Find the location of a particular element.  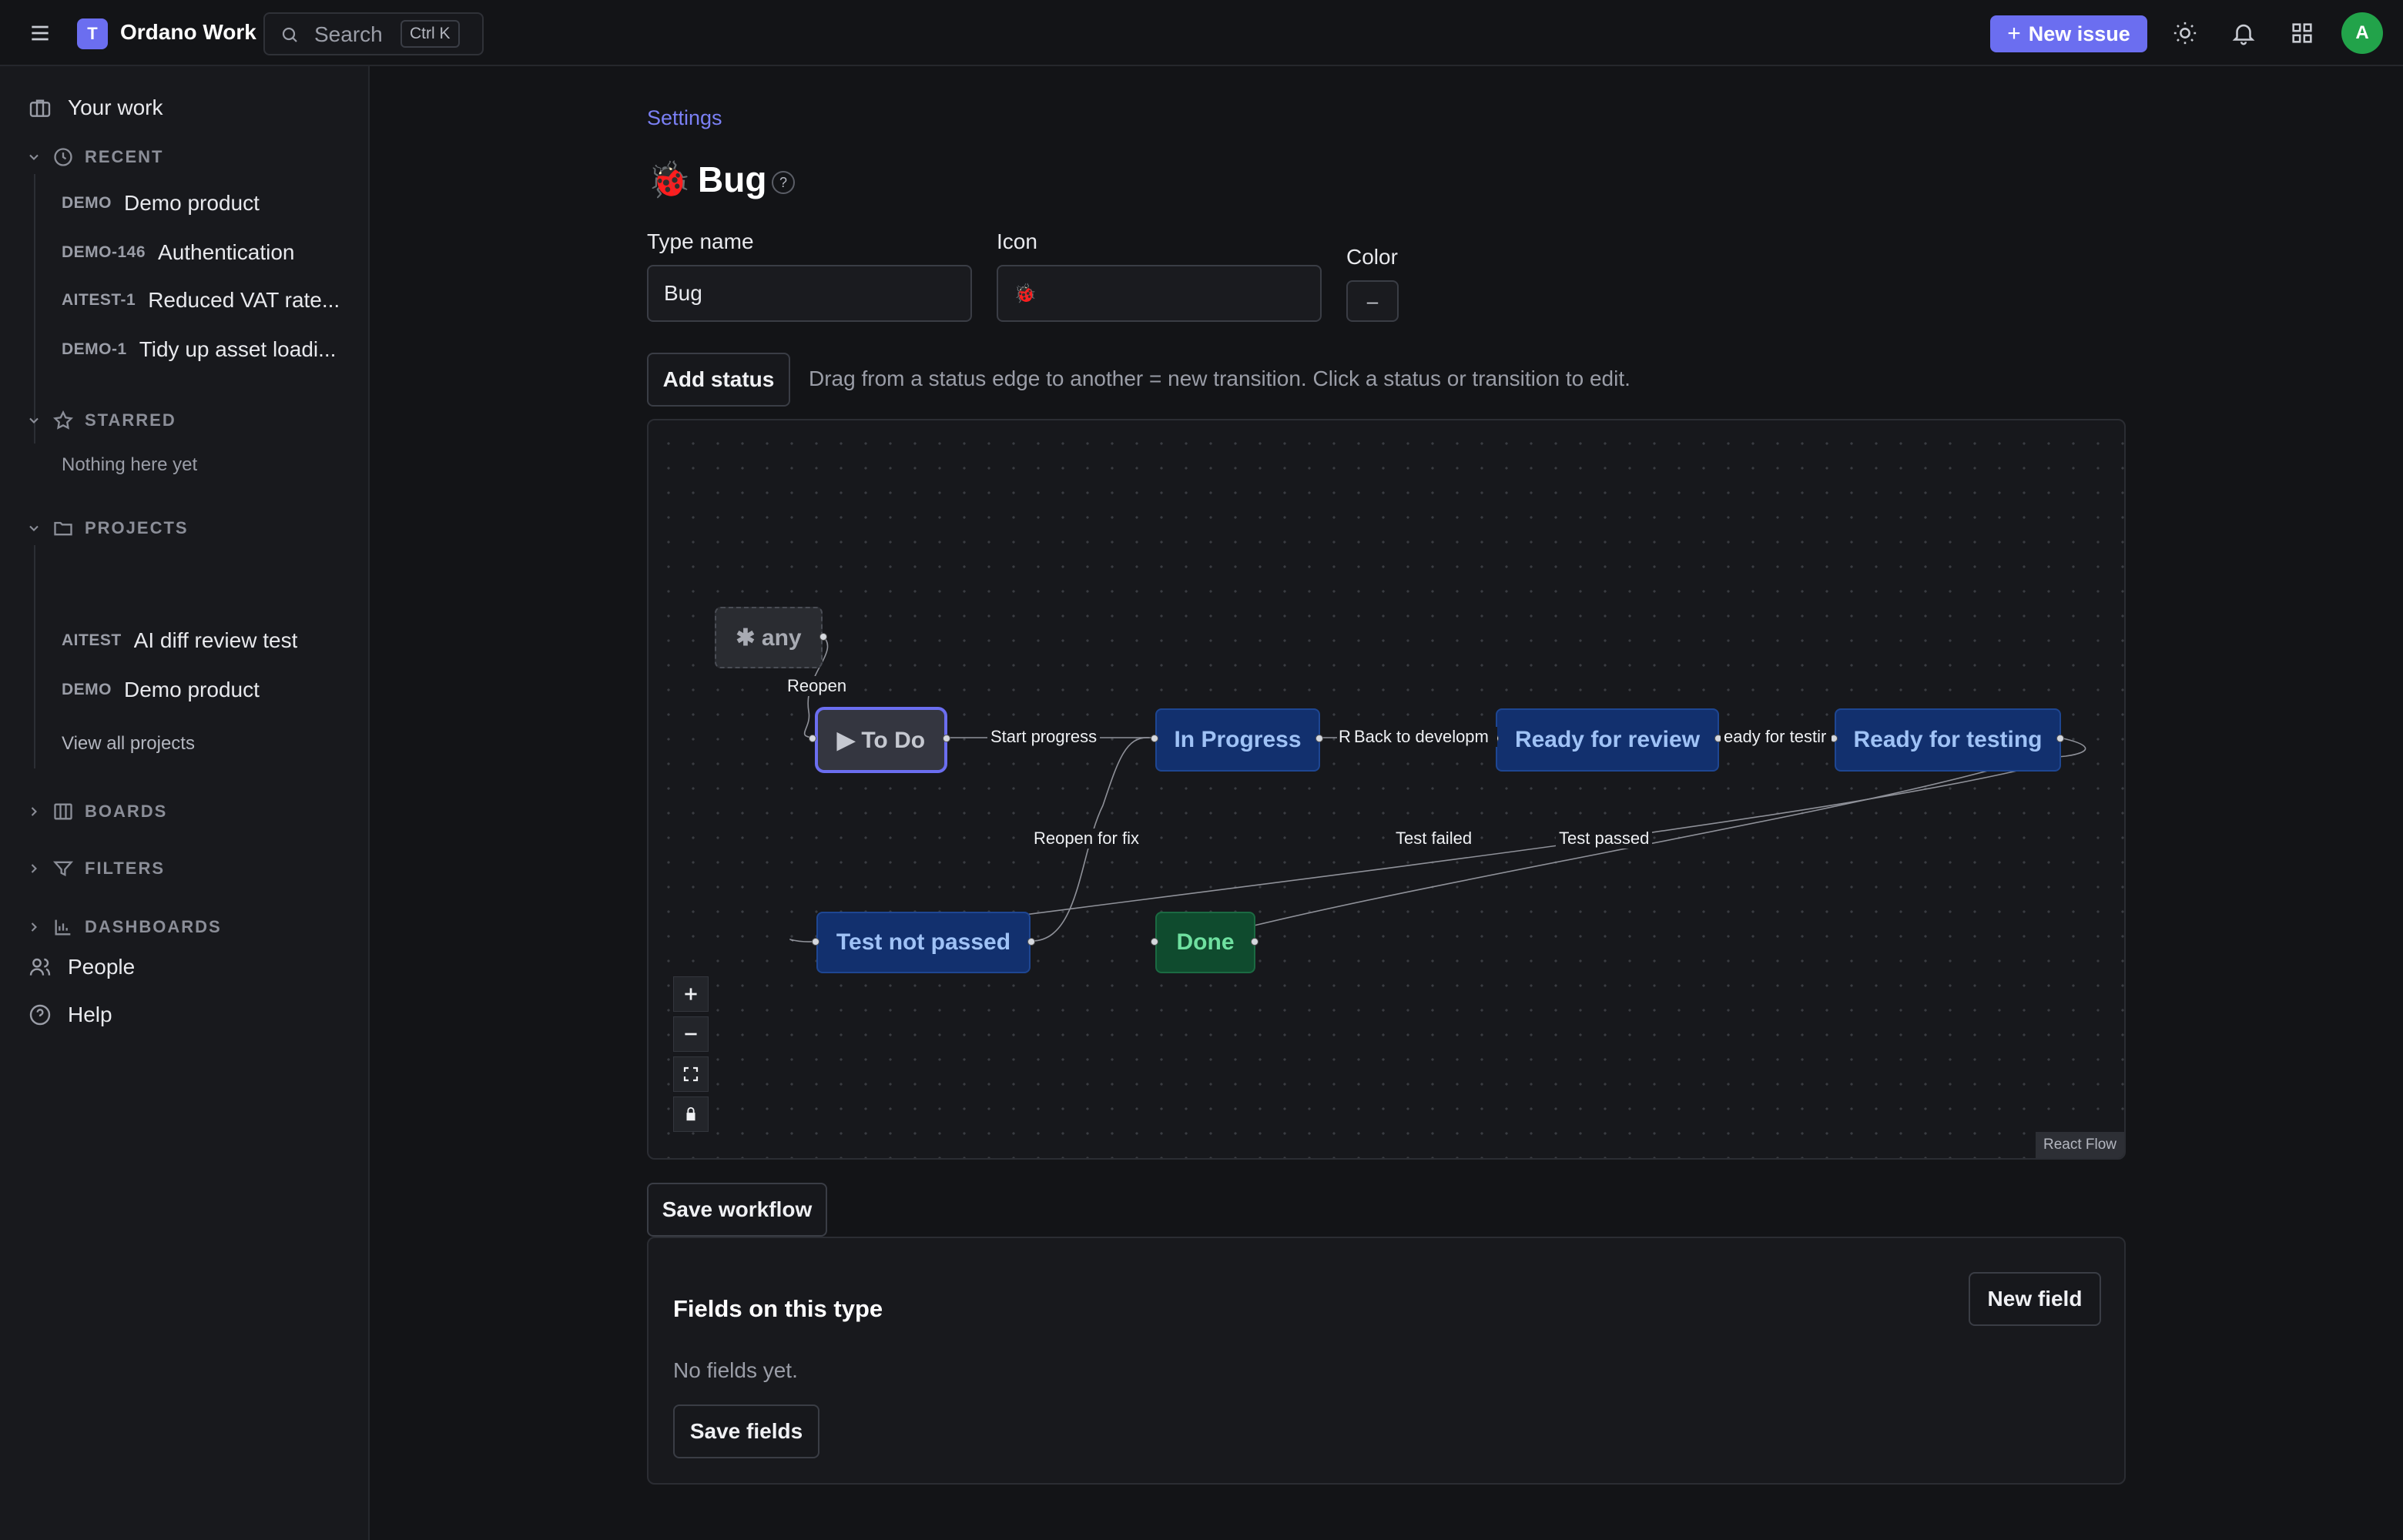

edge-label-ready-for-testing: eady for testir is located at coordinates (1777, 737).